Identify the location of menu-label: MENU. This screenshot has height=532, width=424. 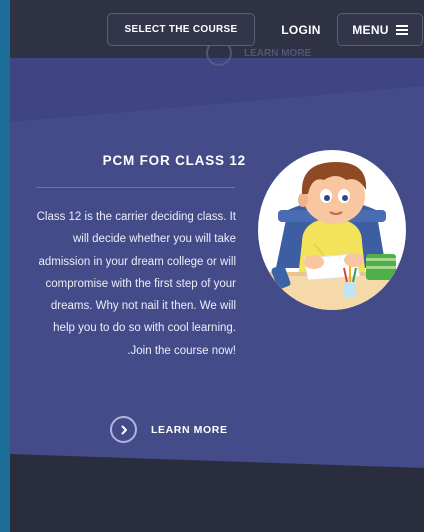
(370, 29).